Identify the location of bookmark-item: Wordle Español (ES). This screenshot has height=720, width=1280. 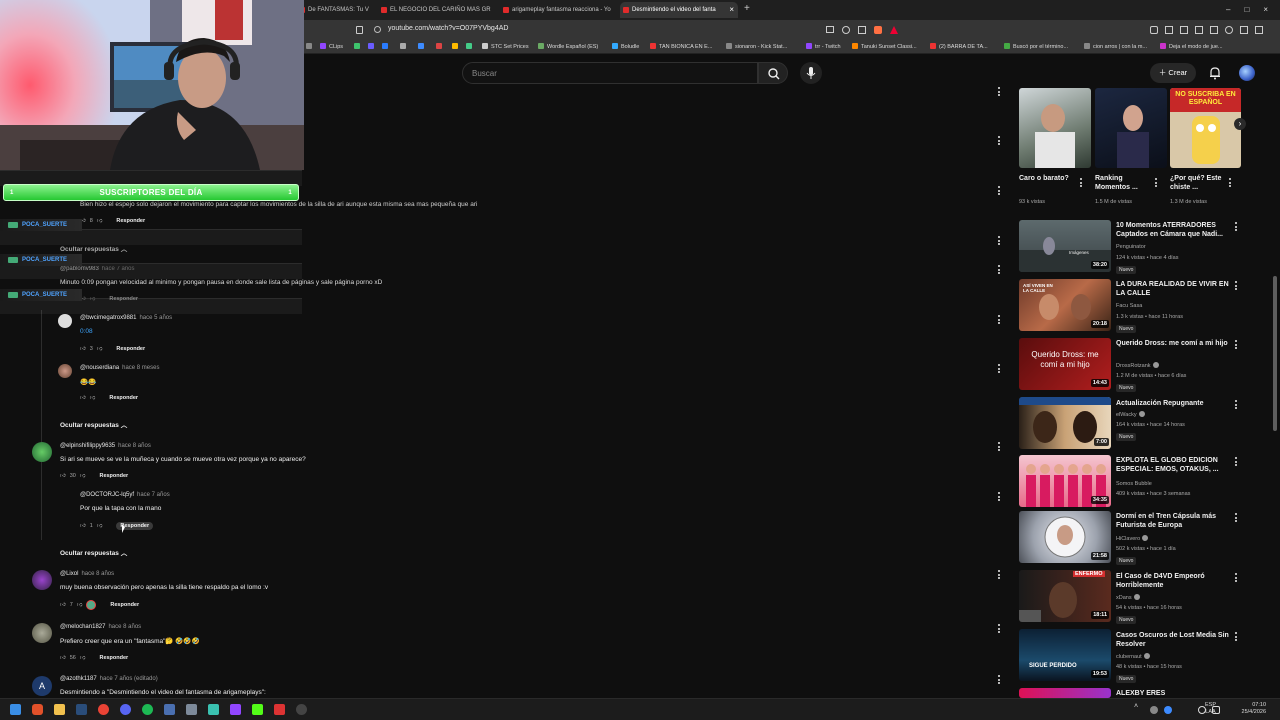
(568, 46).